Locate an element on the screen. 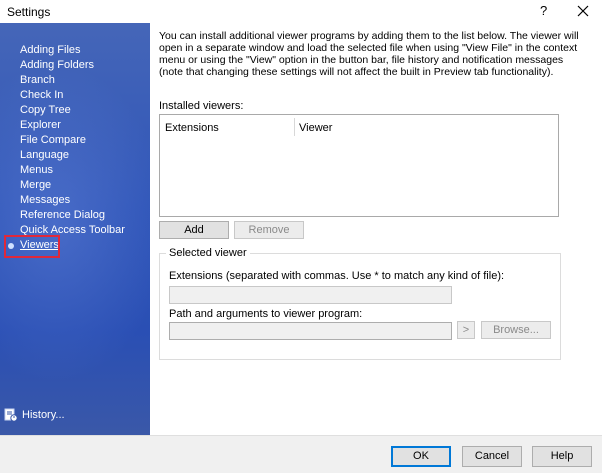  column-divider is located at coordinates (294, 127).